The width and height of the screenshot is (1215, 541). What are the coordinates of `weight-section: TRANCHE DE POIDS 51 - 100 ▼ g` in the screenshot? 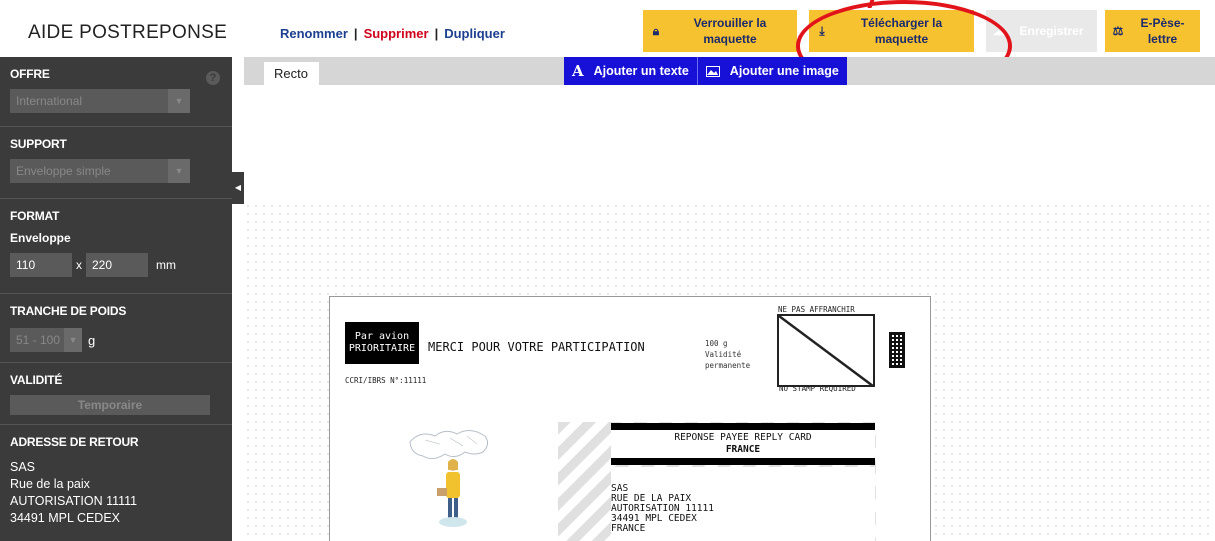 It's located at (116, 328).